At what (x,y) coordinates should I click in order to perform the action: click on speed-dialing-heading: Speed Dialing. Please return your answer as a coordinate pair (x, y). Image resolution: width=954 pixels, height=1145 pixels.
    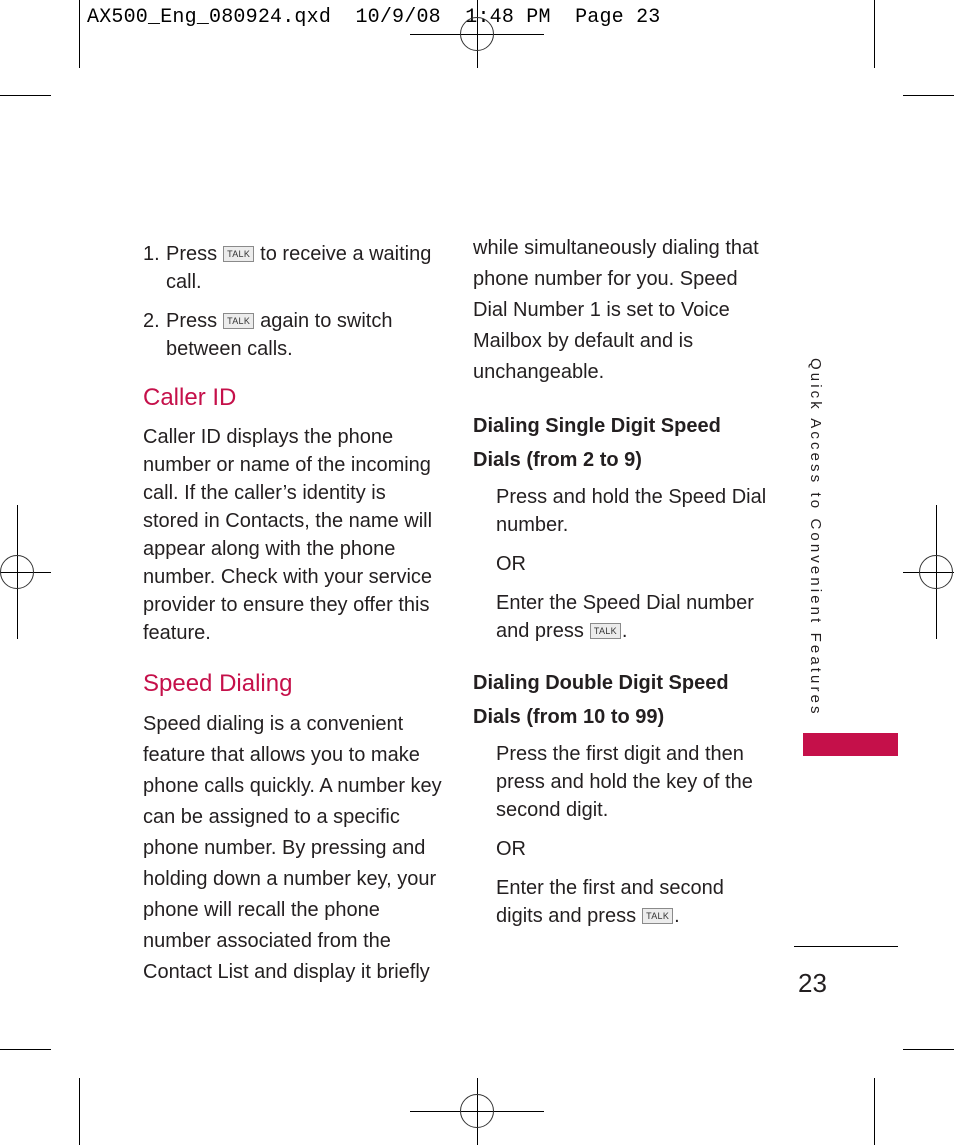
    Looking at the image, I should click on (218, 683).